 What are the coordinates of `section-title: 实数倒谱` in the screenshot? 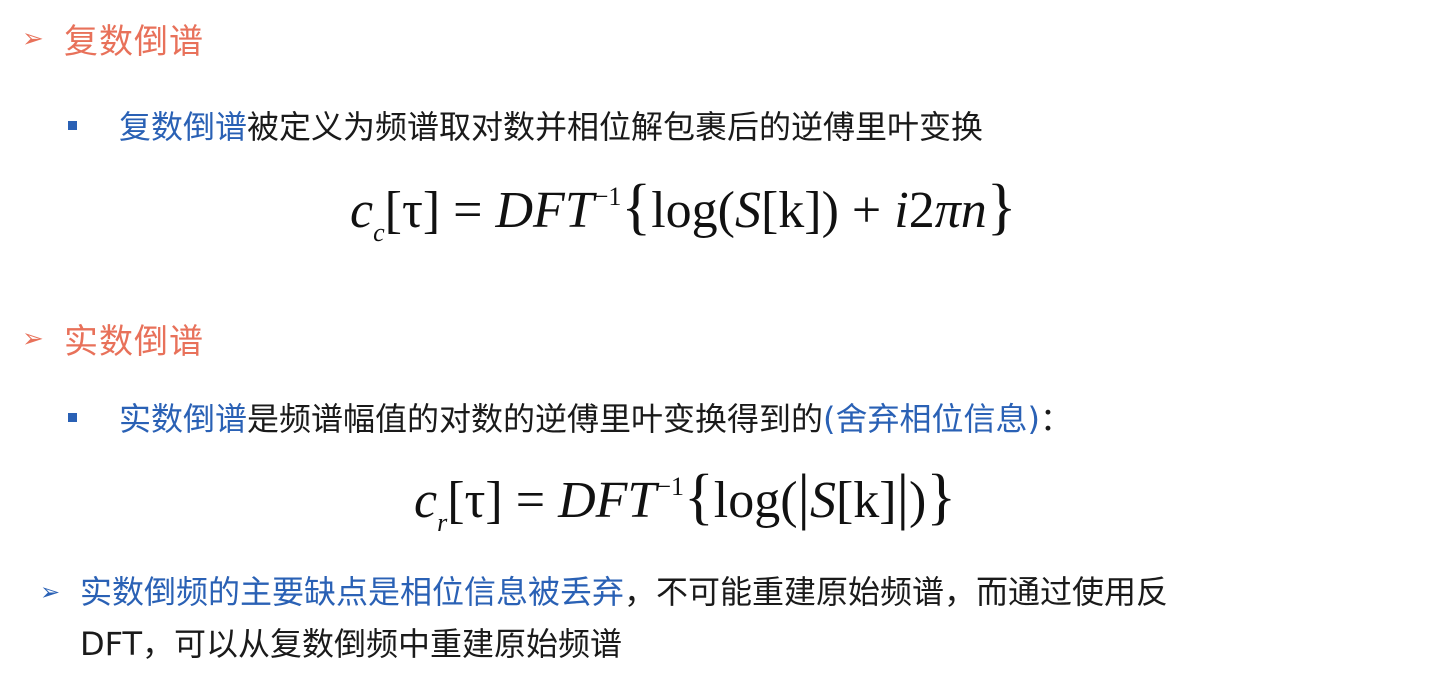 It's located at (134, 342).